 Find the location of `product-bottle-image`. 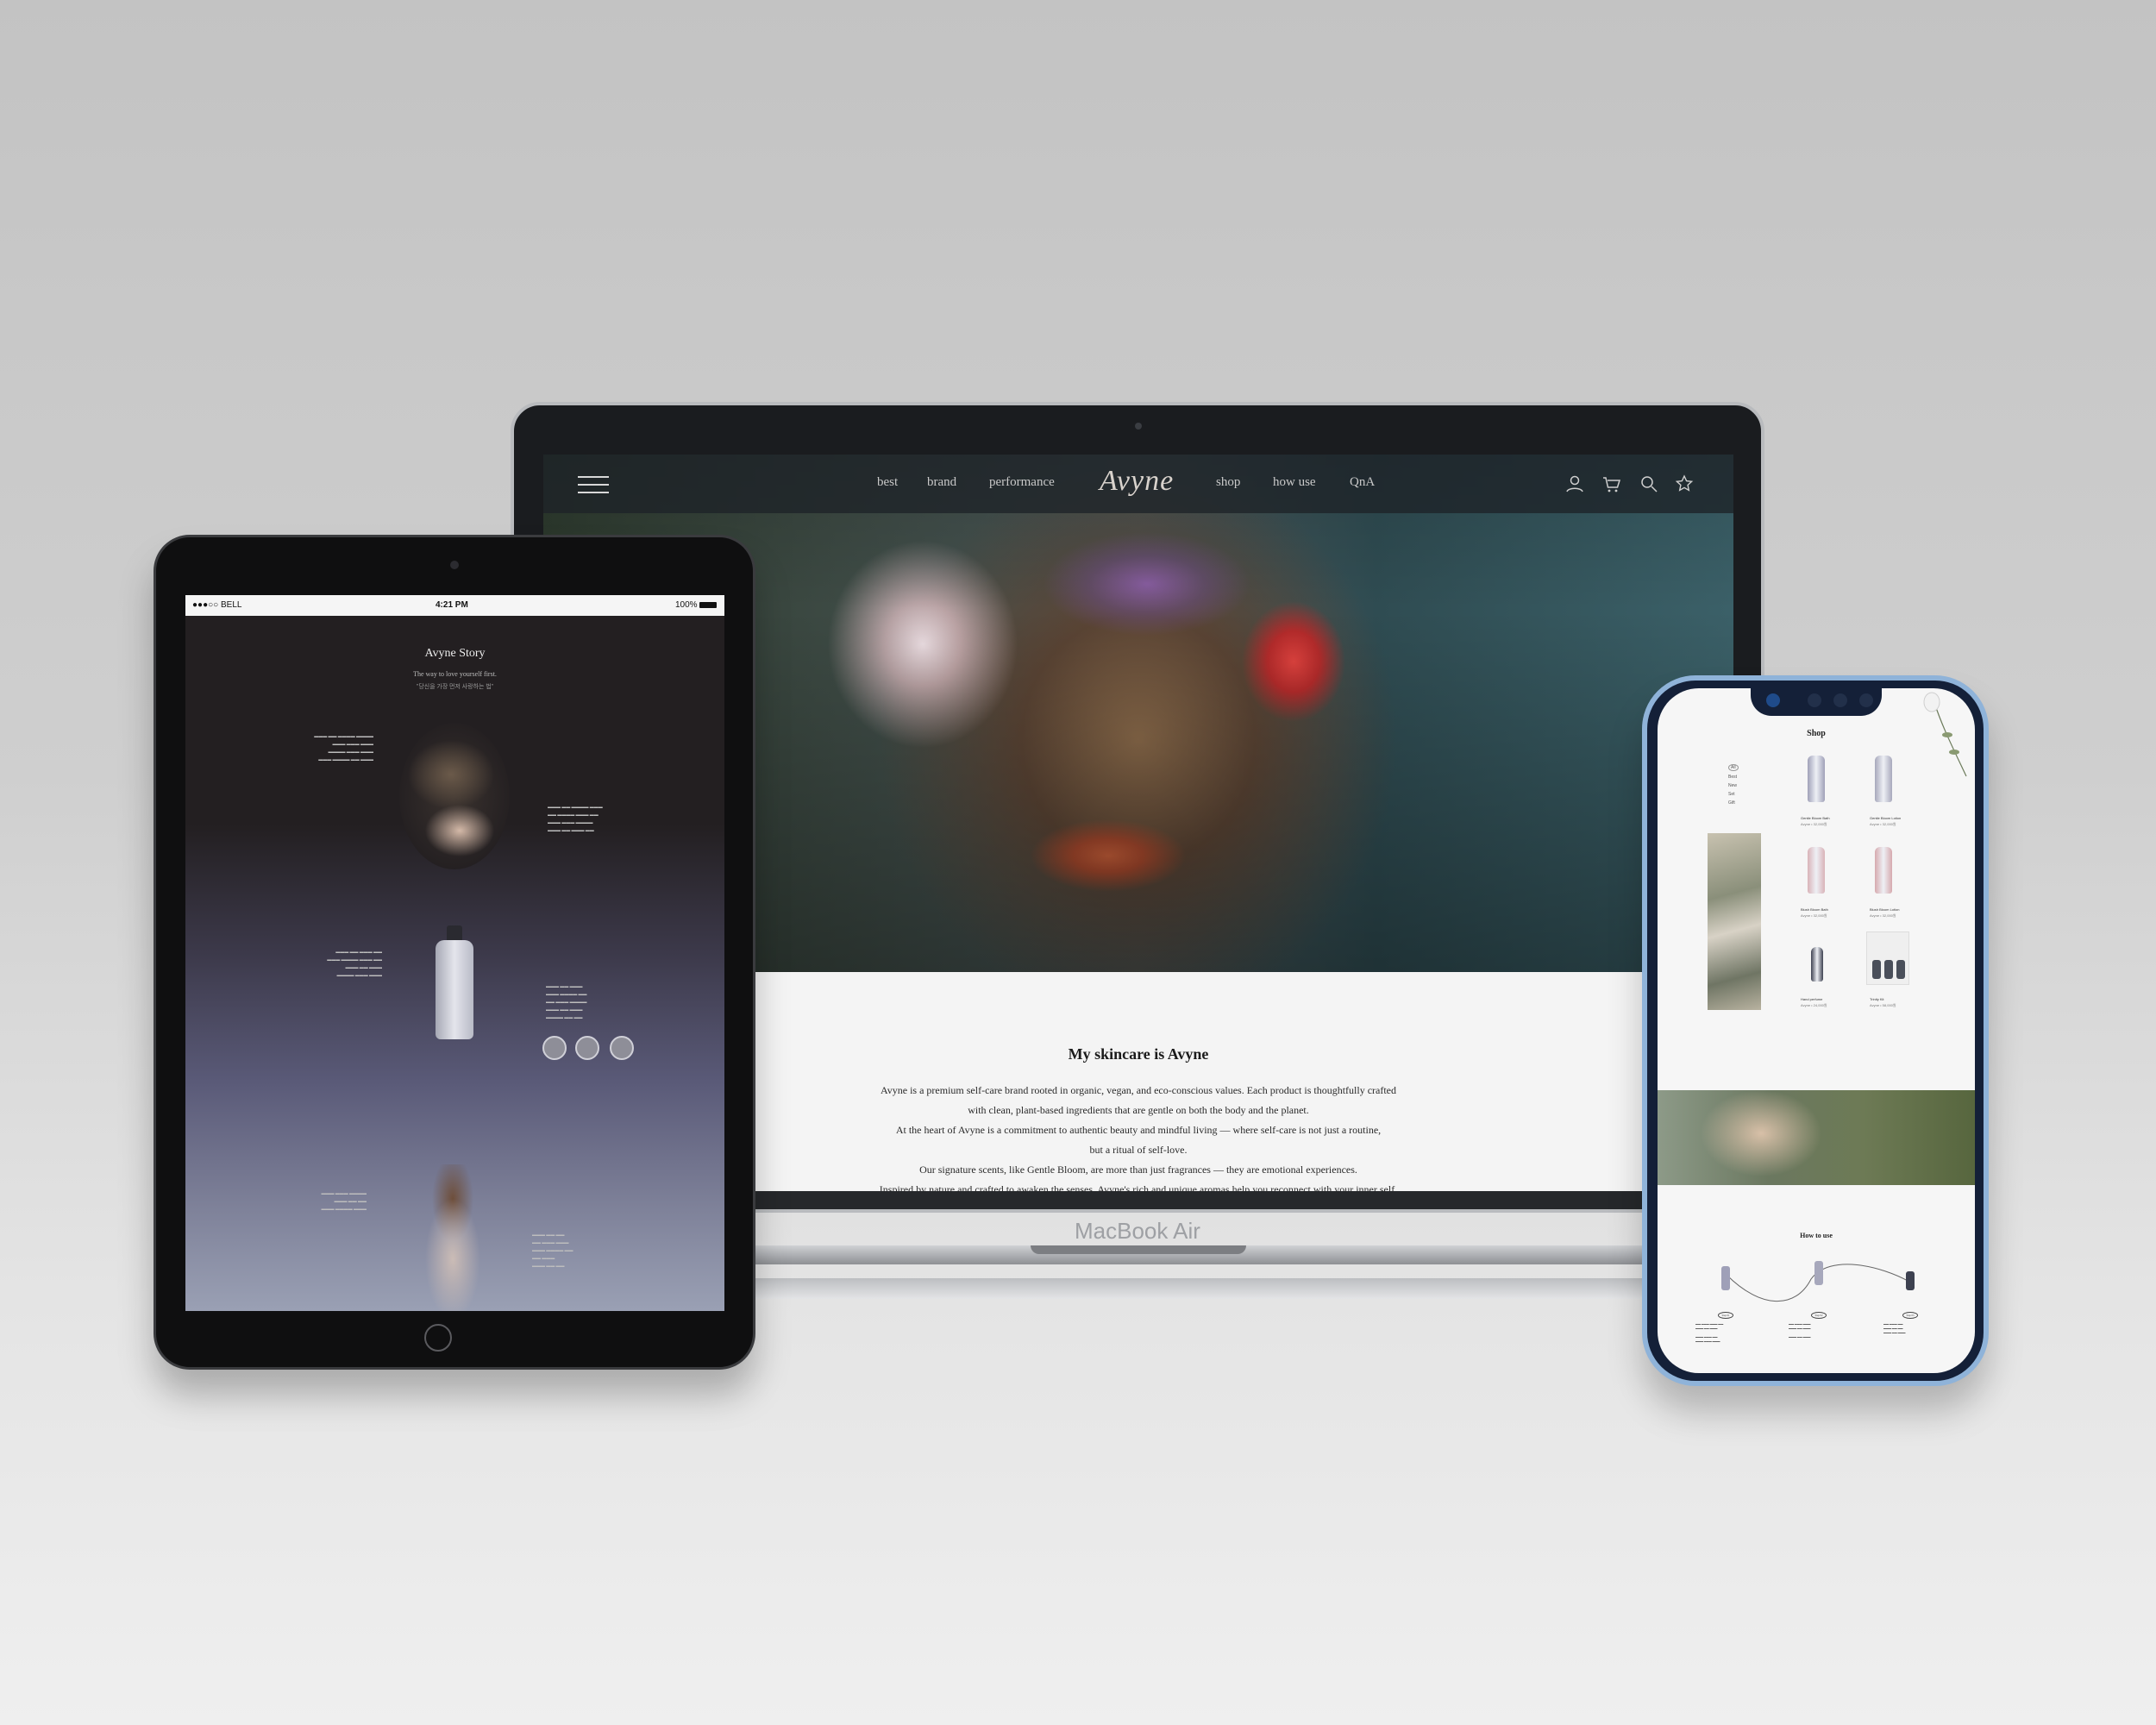

product-bottle-image is located at coordinates (454, 990).